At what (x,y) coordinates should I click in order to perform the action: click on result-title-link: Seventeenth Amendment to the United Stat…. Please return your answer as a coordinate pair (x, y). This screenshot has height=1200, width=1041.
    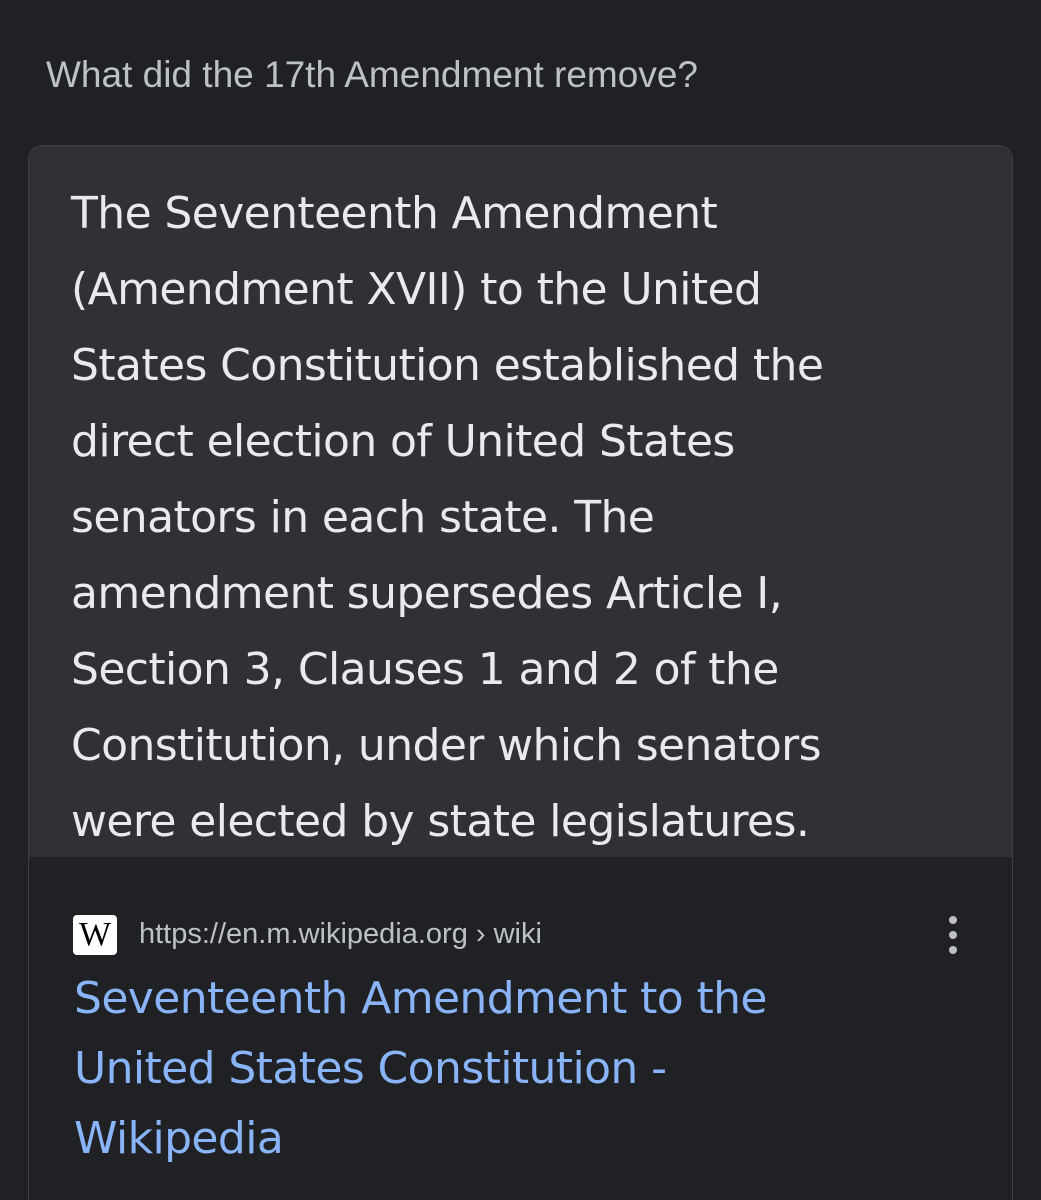
    Looking at the image, I should click on (514, 1069).